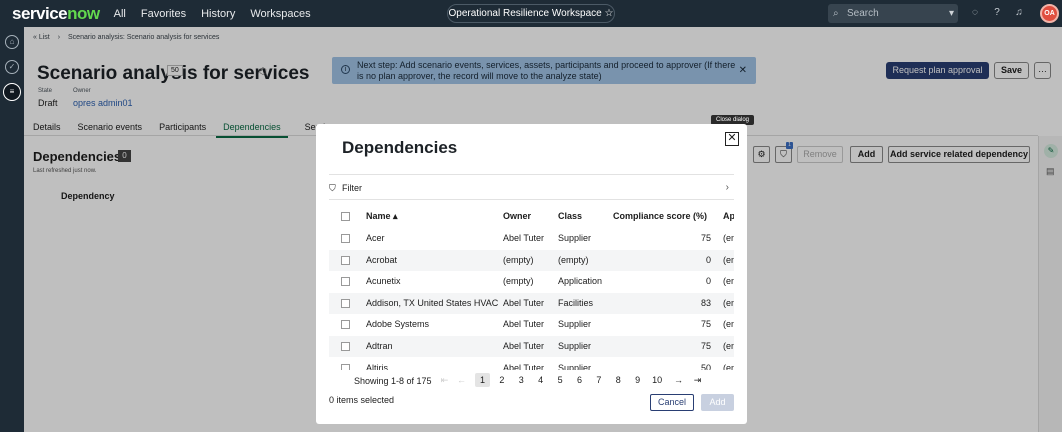  I want to click on cancel-button: Cancel, so click(672, 402).